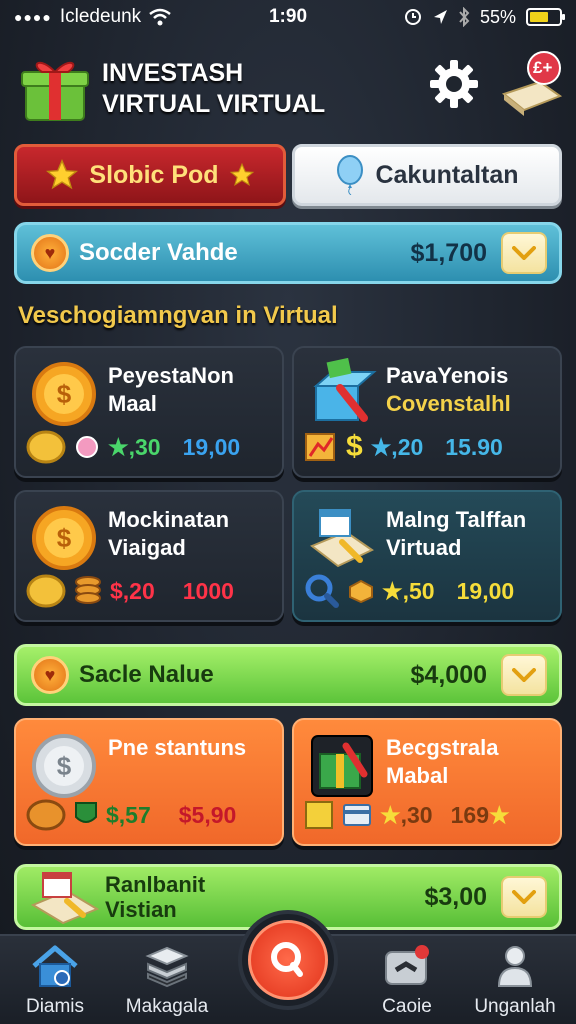 Image resolution: width=576 pixels, height=1024 pixels. Describe the element at coordinates (447, 375) in the screenshot. I see `card-title-line1: PavaYenois` at that location.